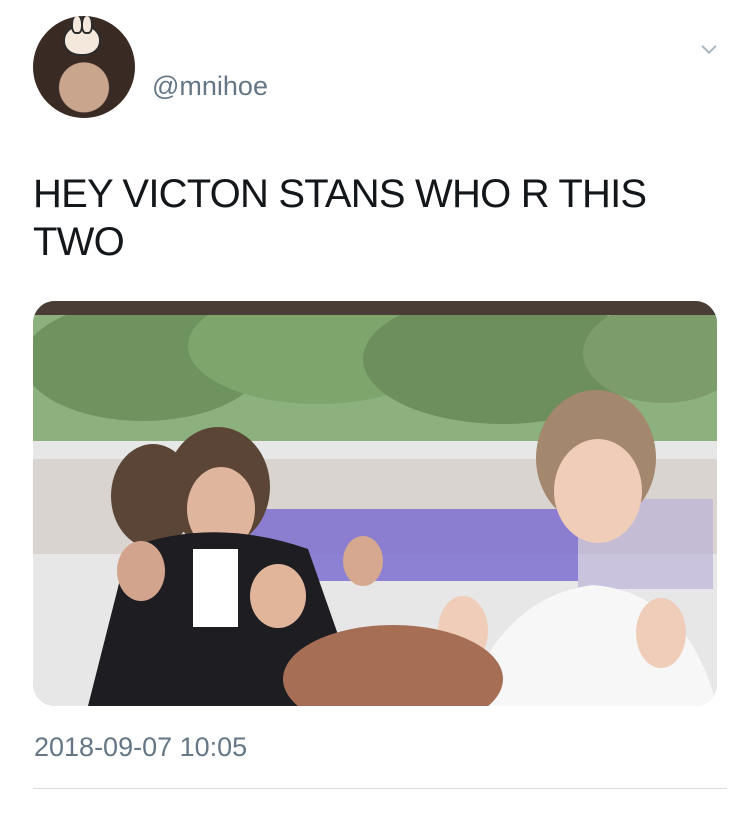 The height and width of the screenshot is (818, 750). I want to click on tweet-divider, so click(380, 788).